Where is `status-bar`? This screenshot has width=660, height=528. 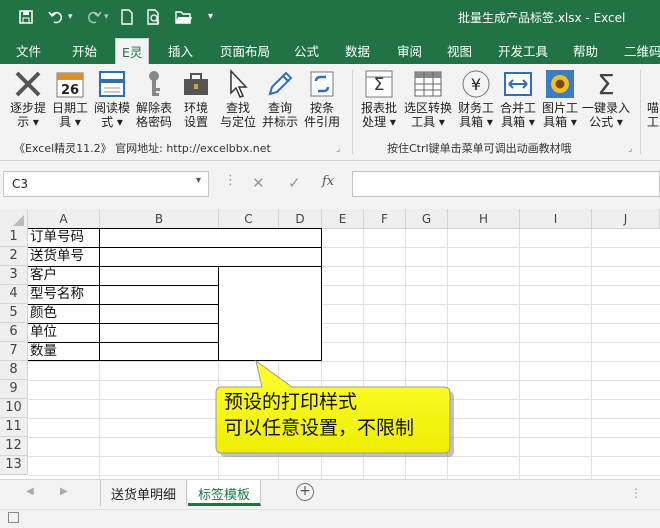
status-bar is located at coordinates (330, 518).